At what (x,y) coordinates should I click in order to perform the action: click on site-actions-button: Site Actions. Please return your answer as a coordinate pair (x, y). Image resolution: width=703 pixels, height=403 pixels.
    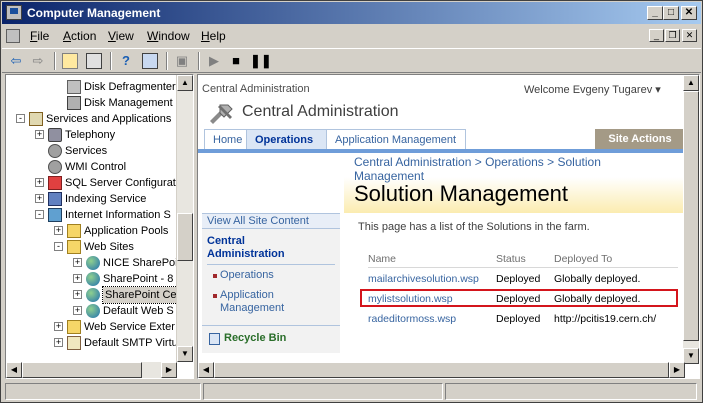
    Looking at the image, I should click on (640, 139).